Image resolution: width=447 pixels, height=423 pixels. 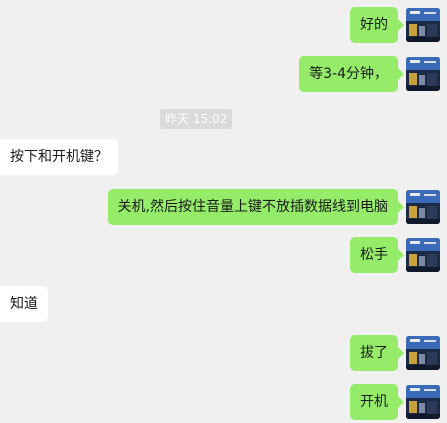 I want to click on message-bubble: 松手, so click(x=377, y=255).